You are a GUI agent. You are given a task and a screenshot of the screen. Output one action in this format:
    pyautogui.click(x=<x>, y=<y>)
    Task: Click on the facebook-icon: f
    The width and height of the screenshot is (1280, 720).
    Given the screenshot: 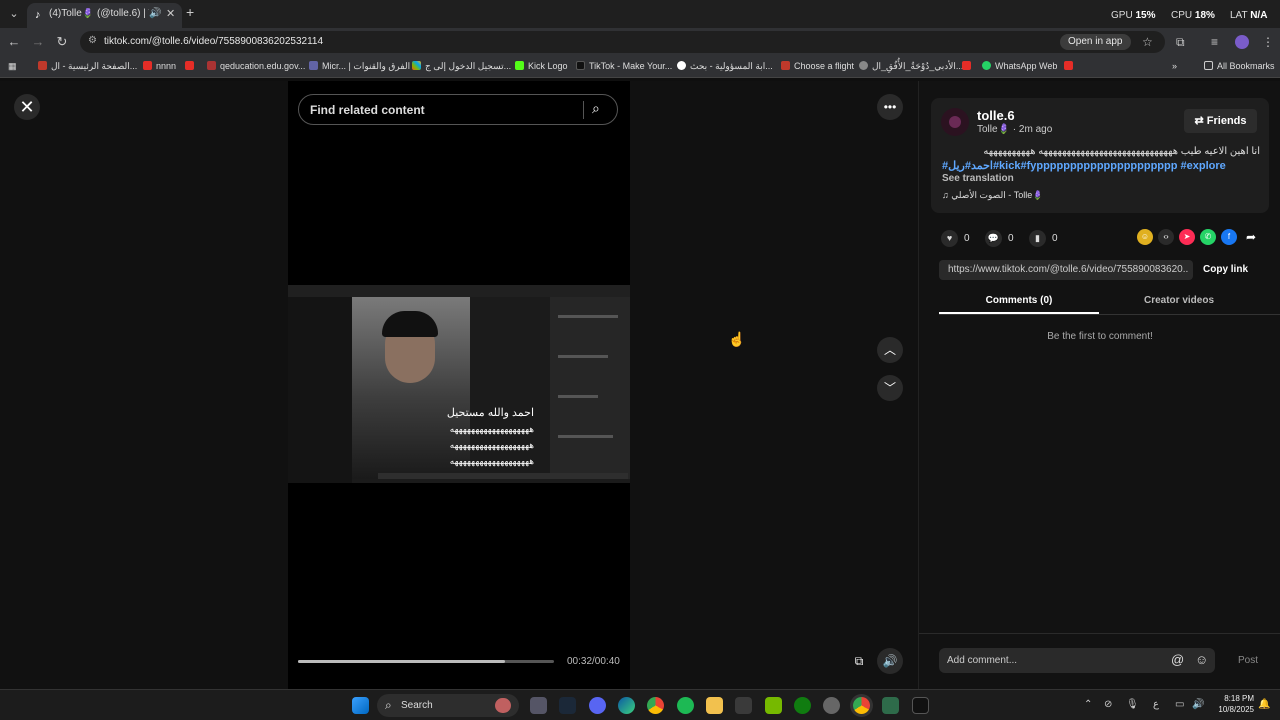 What is the action you would take?
    pyautogui.click(x=1229, y=237)
    